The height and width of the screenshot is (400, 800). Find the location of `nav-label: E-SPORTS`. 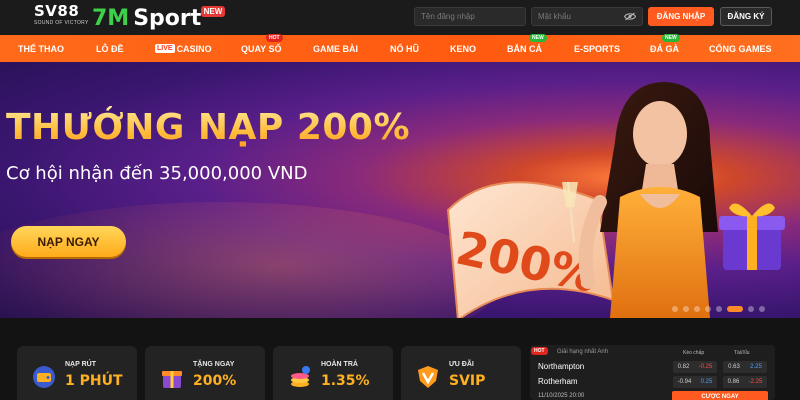

nav-label: E-SPORTS is located at coordinates (597, 48).